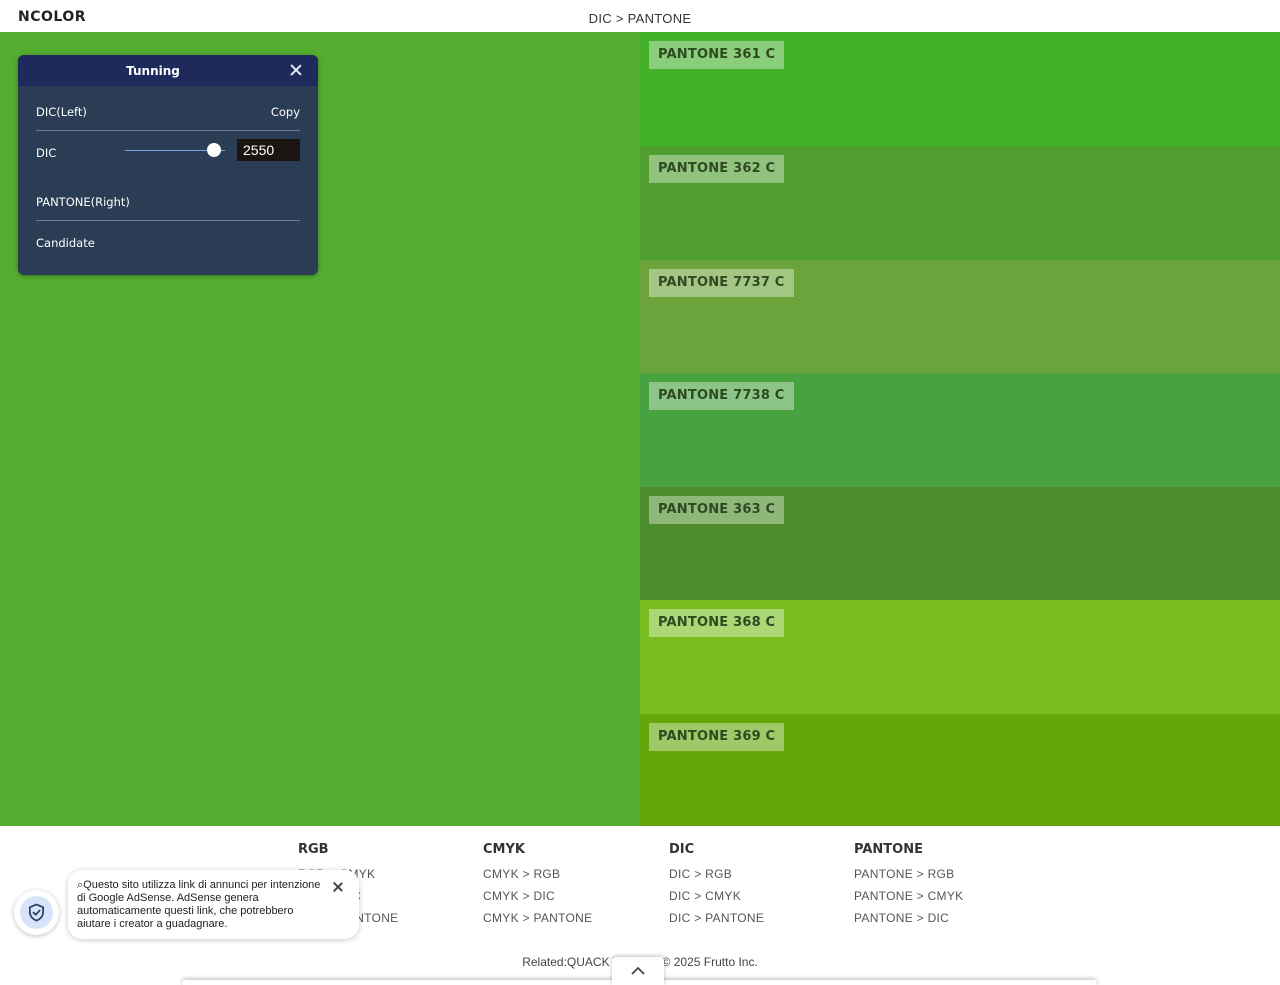 This screenshot has height=985, width=1280. Describe the element at coordinates (717, 169) in the screenshot. I see `pantone-swatch-label: PANTONE 362 C` at that location.